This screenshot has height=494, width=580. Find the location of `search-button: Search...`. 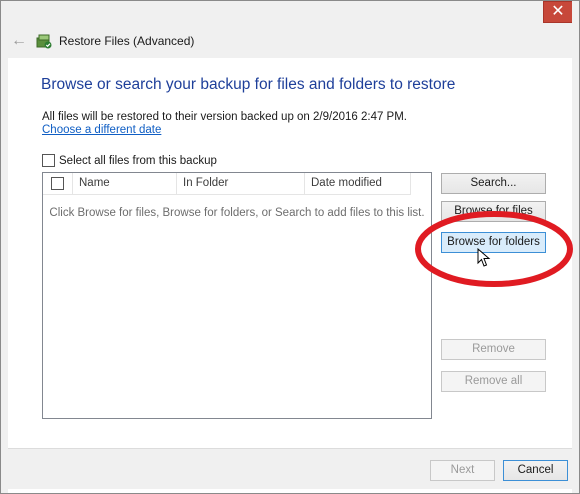

search-button: Search... is located at coordinates (493, 183).